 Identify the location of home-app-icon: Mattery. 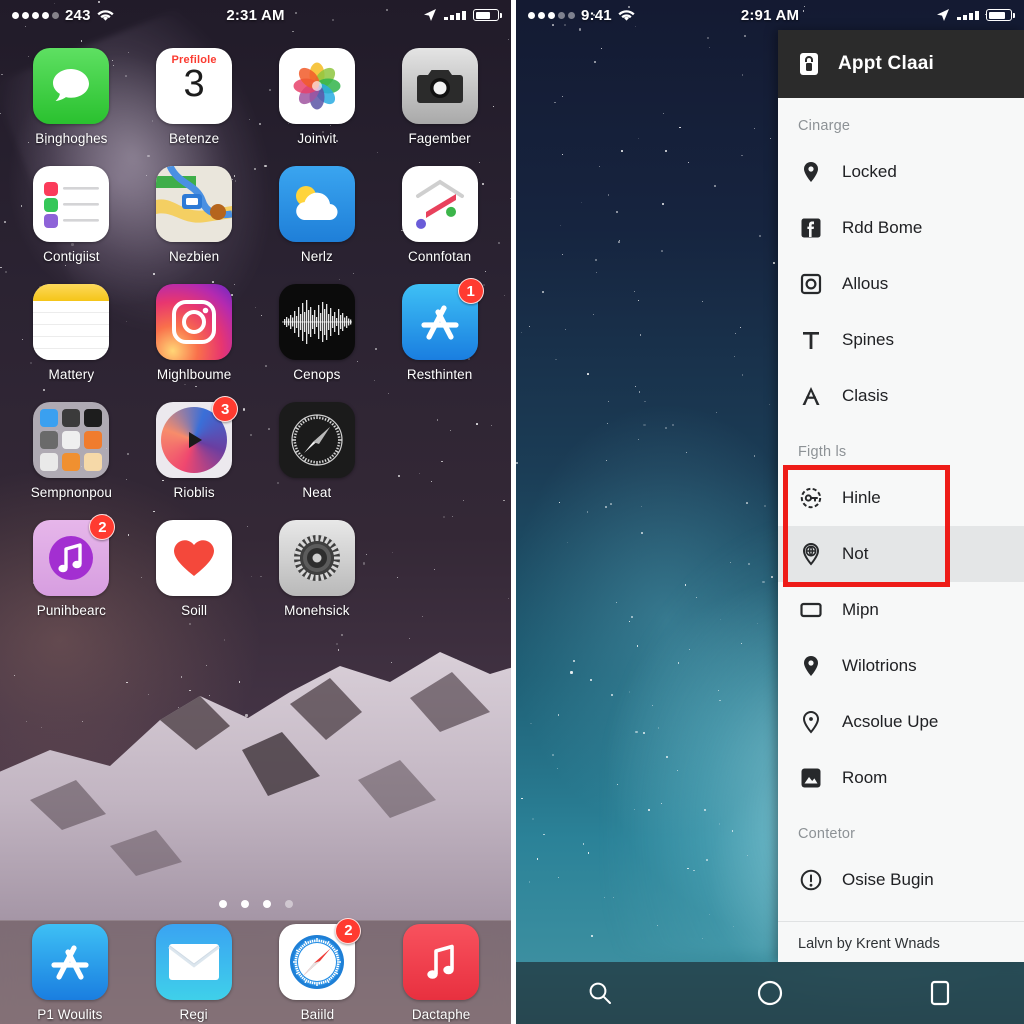
(71, 333).